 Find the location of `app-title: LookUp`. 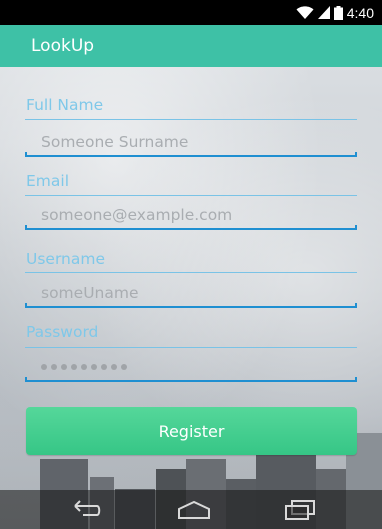

app-title: LookUp is located at coordinates (63, 46).